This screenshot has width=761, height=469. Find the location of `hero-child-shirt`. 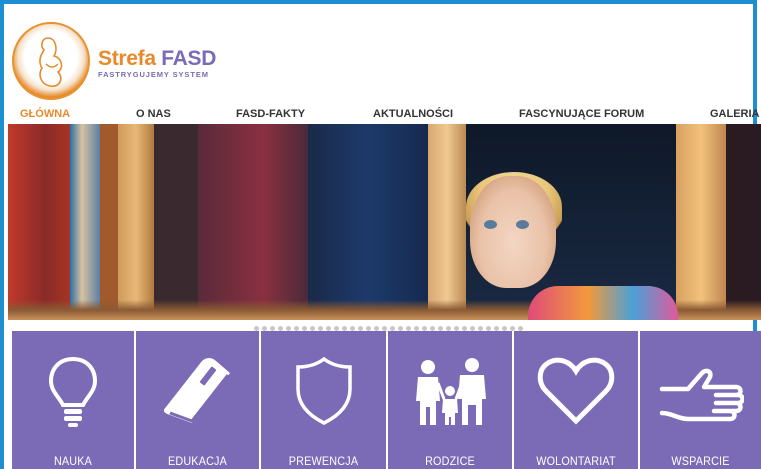

hero-child-shirt is located at coordinates (603, 303).